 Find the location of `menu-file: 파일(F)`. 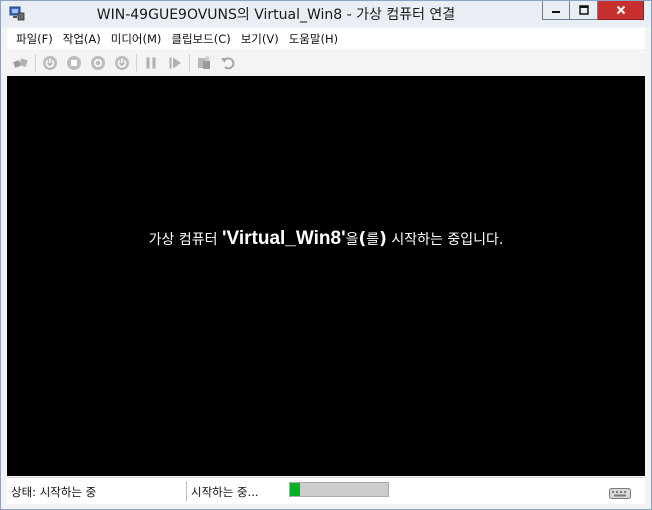

menu-file: 파일(F) is located at coordinates (34, 39).